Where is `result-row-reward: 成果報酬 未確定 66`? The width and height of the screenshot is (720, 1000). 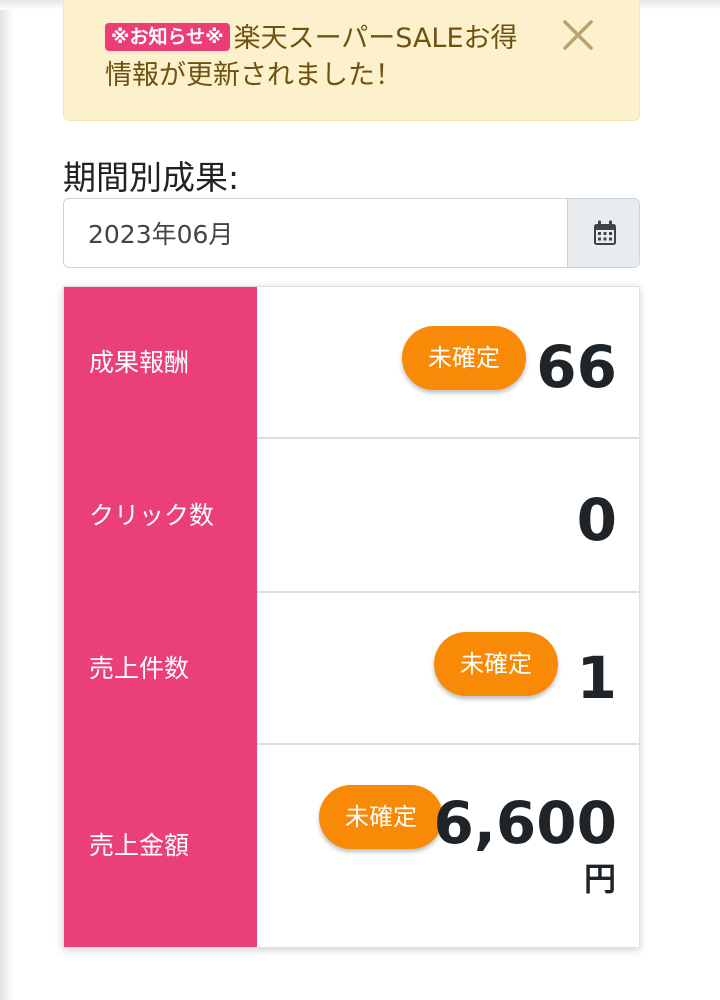 result-row-reward: 成果報酬 未確定 66 is located at coordinates (351, 363).